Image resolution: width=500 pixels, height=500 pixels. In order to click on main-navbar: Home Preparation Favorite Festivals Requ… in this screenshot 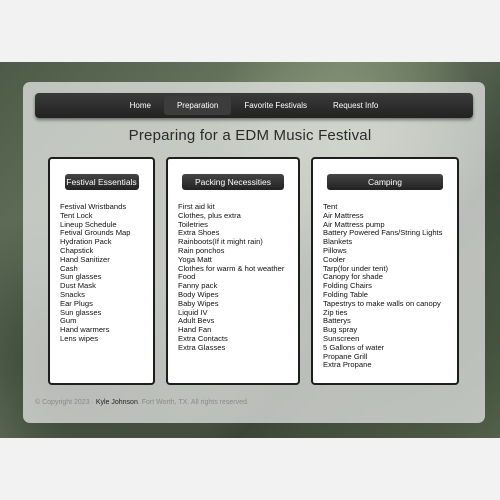, I will do `click(254, 105)`.